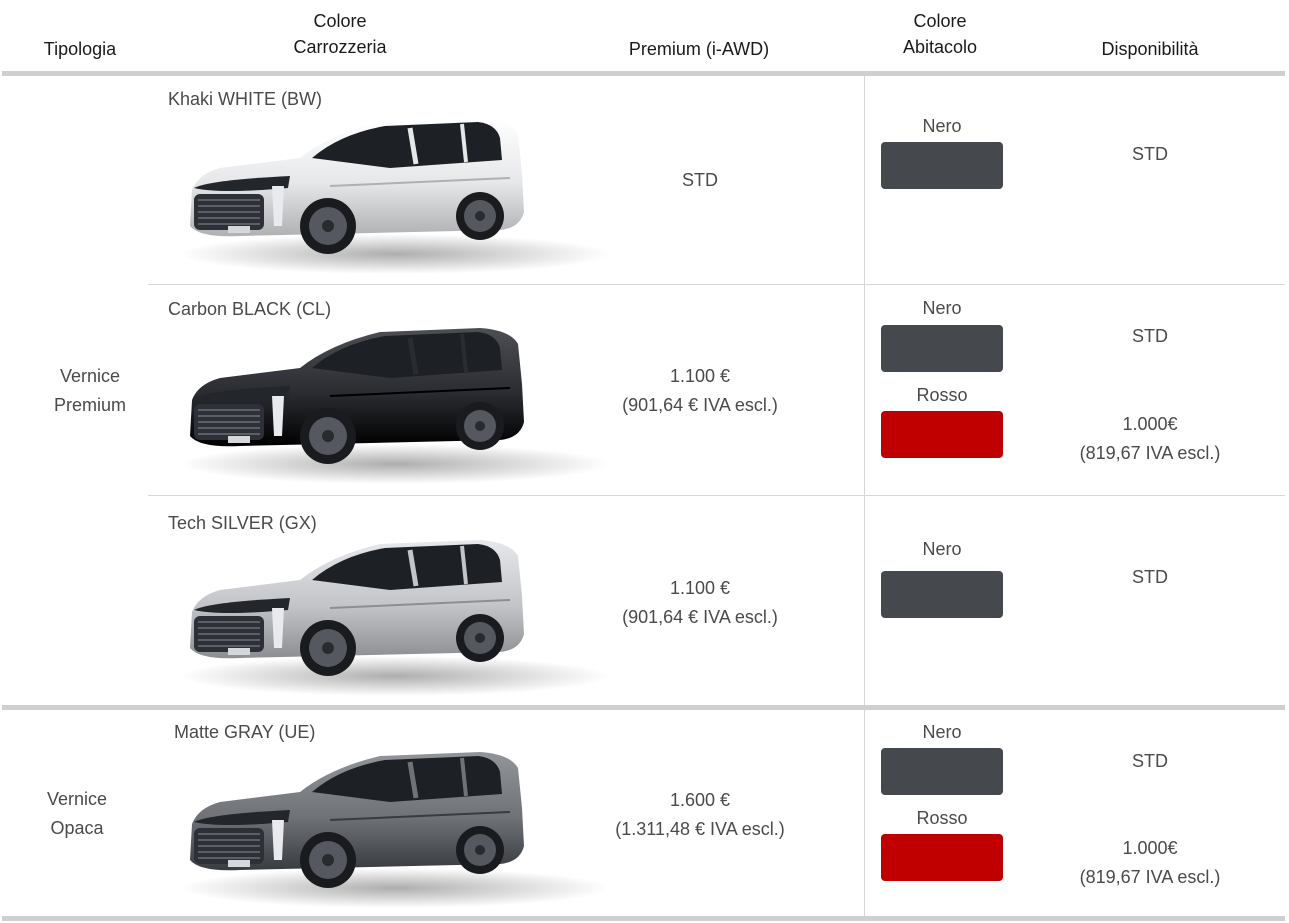  What do you see at coordinates (940, 21) in the screenshot?
I see `header-colore-abitacolo-line1: Colore` at bounding box center [940, 21].